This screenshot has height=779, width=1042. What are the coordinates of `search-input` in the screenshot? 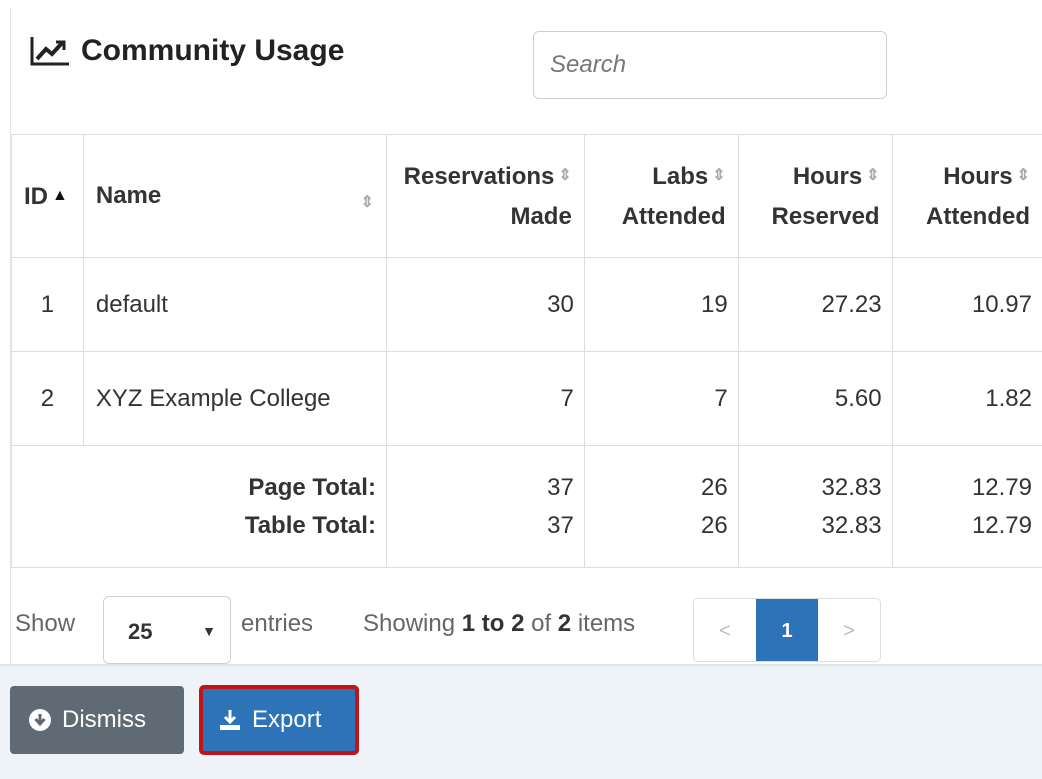 It's located at (710, 65).